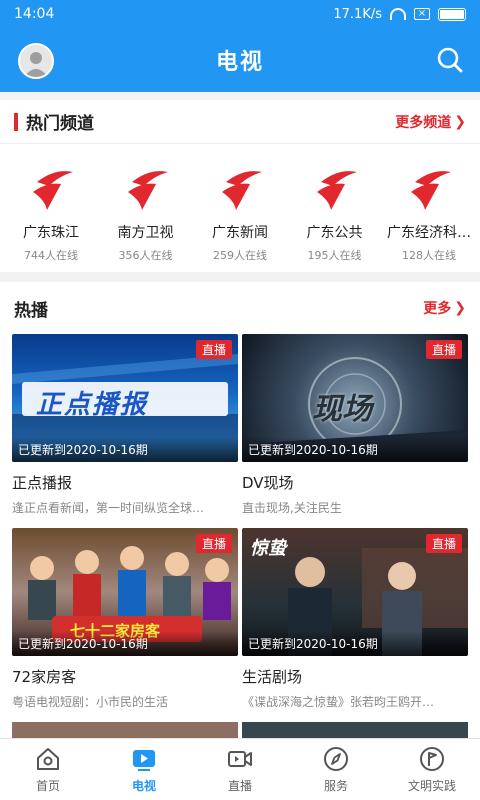  Describe the element at coordinates (240, 233) in the screenshot. I see `channel-name: 广东新闻` at that location.